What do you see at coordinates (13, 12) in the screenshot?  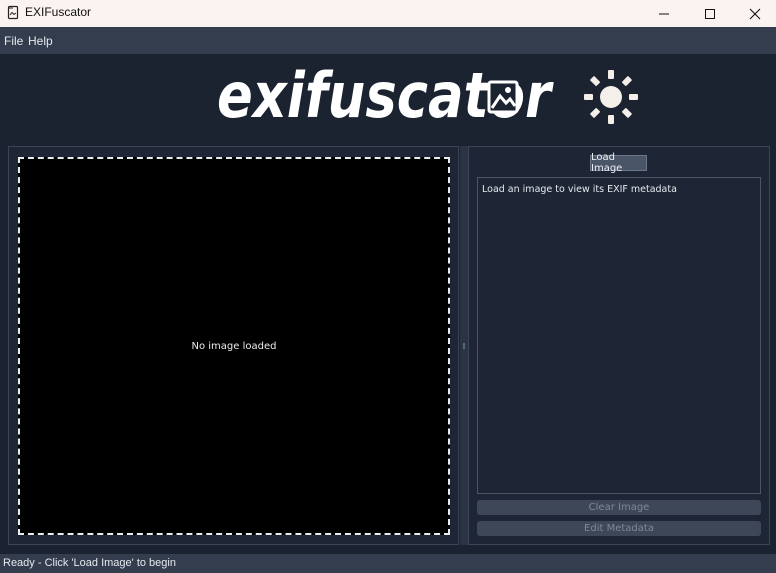 I see `app-icon` at bounding box center [13, 12].